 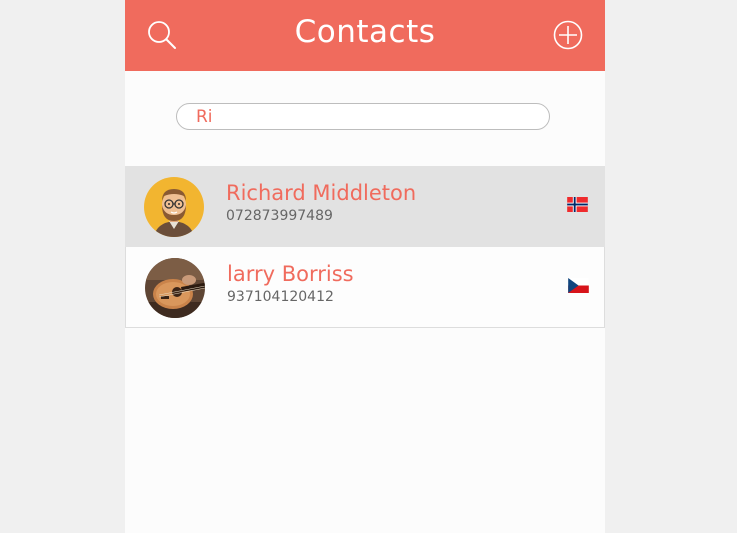 I want to click on contact-phone: 937104120412, so click(x=280, y=297).